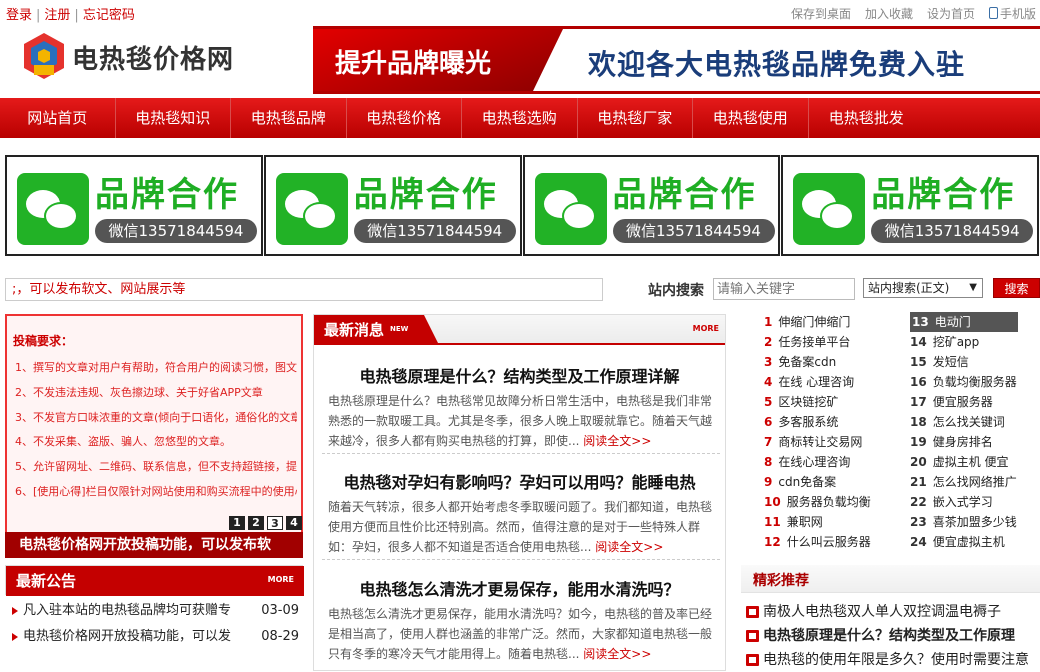 This screenshot has height=672, width=1040. Describe the element at coordinates (521, 453) in the screenshot. I see `divider` at that location.